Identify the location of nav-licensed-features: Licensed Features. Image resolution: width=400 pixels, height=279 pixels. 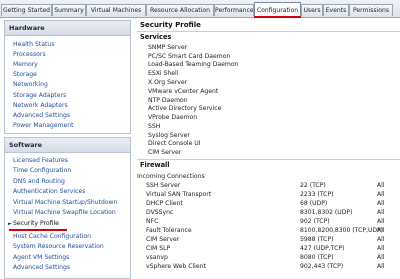
(40, 160).